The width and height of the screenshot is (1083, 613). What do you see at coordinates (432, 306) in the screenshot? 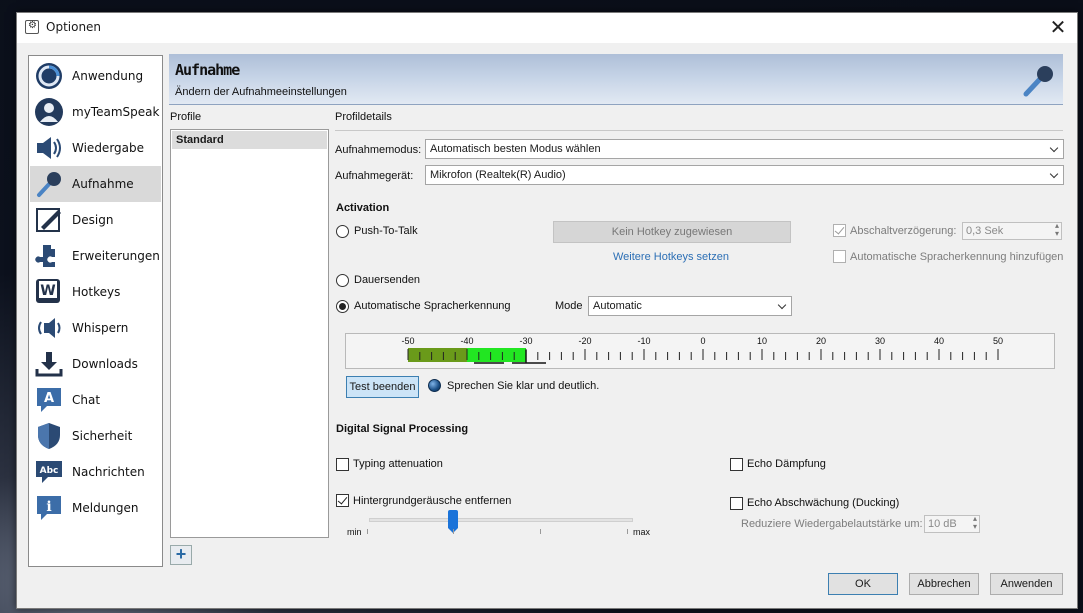
I see `voice-activation-label: Automatische Spracherkennung` at bounding box center [432, 306].